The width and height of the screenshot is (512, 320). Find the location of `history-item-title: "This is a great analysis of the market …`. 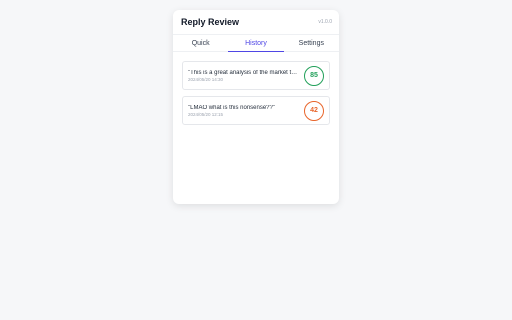

history-item-title: "This is a great analysis of the market … is located at coordinates (243, 72).